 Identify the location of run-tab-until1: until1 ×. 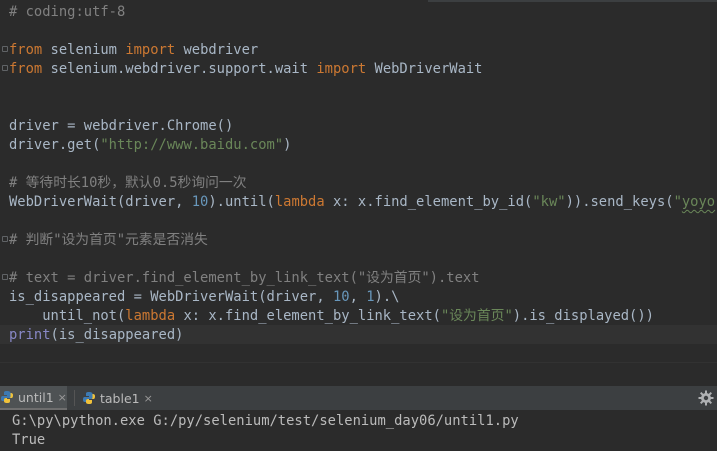
(33, 398).